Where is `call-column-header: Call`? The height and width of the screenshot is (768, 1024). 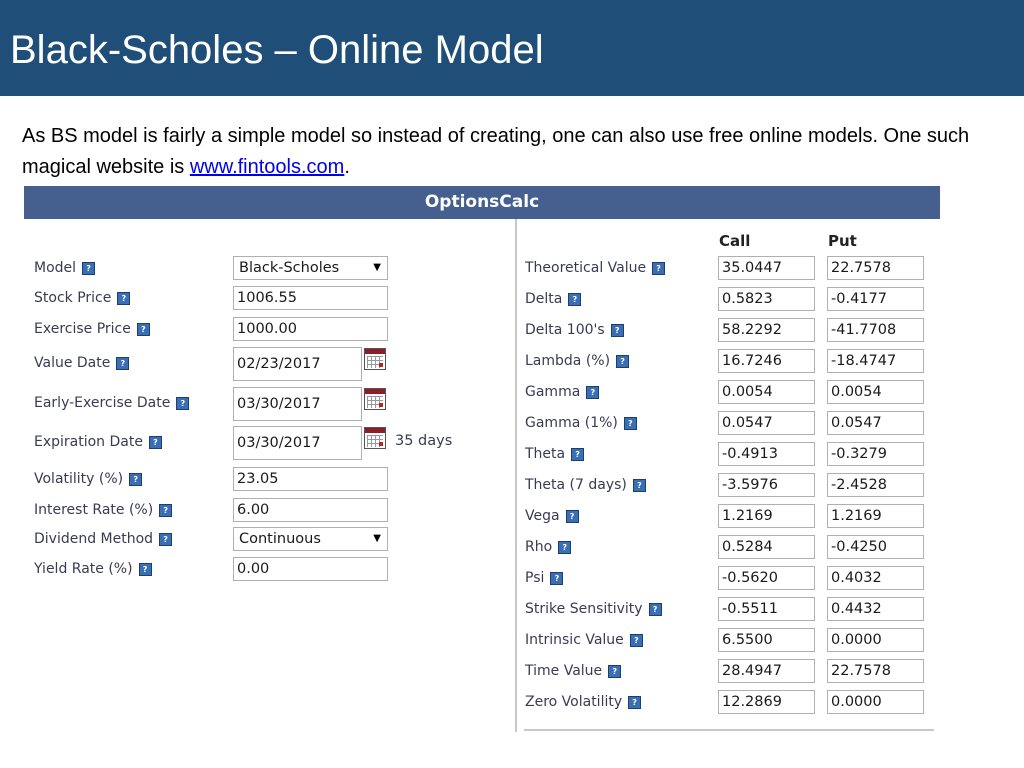
call-column-header: Call is located at coordinates (735, 241).